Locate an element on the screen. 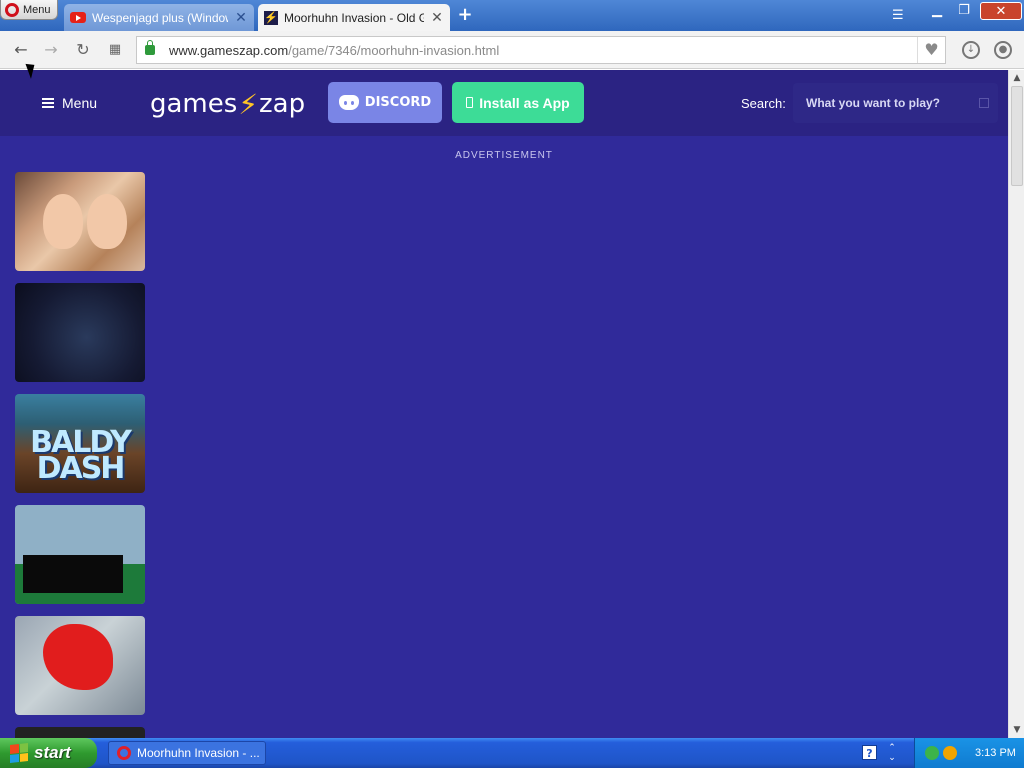 The image size is (1024, 768). start-button: start is located at coordinates (48, 753).